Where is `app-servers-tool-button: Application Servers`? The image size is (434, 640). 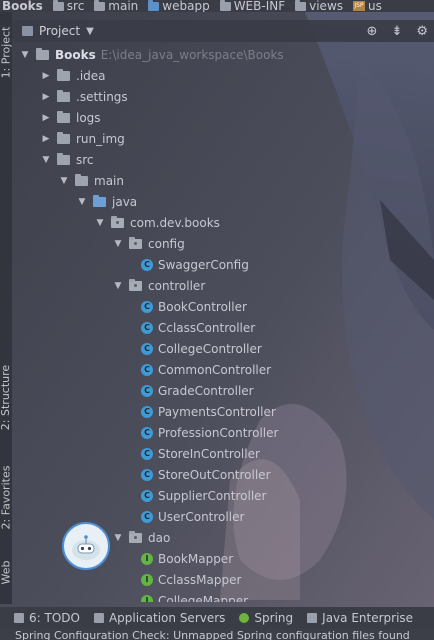
app-servers-tool-button: Application Servers is located at coordinates (159, 618).